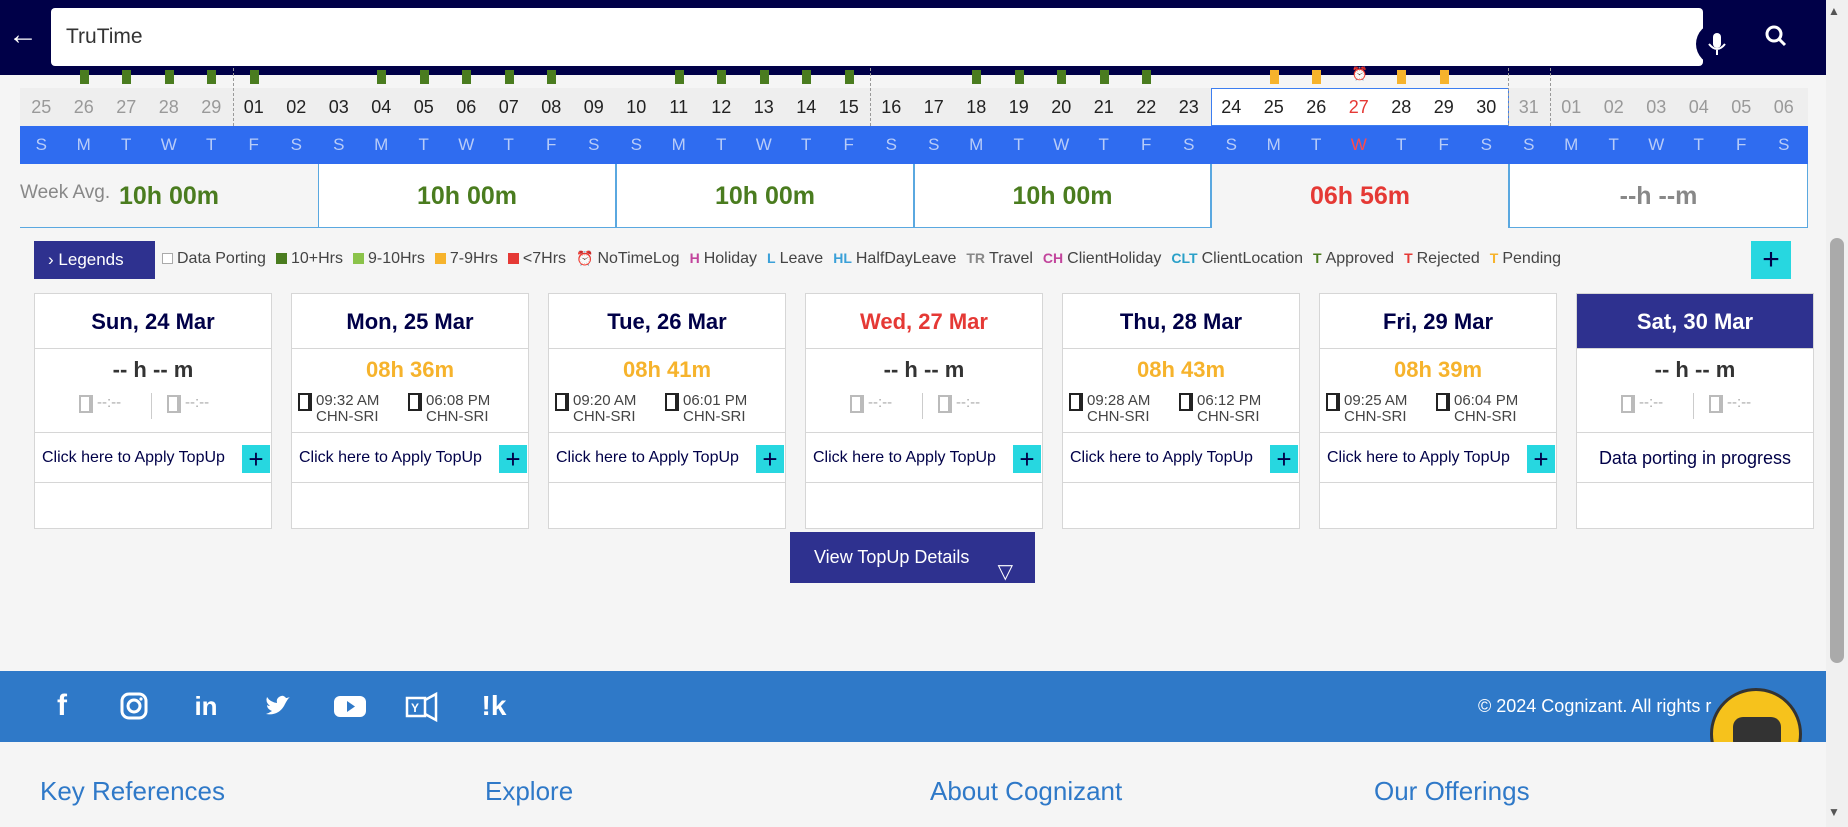 This screenshot has width=1848, height=827. What do you see at coordinates (1776, 36) in the screenshot?
I see `search-icon` at bounding box center [1776, 36].